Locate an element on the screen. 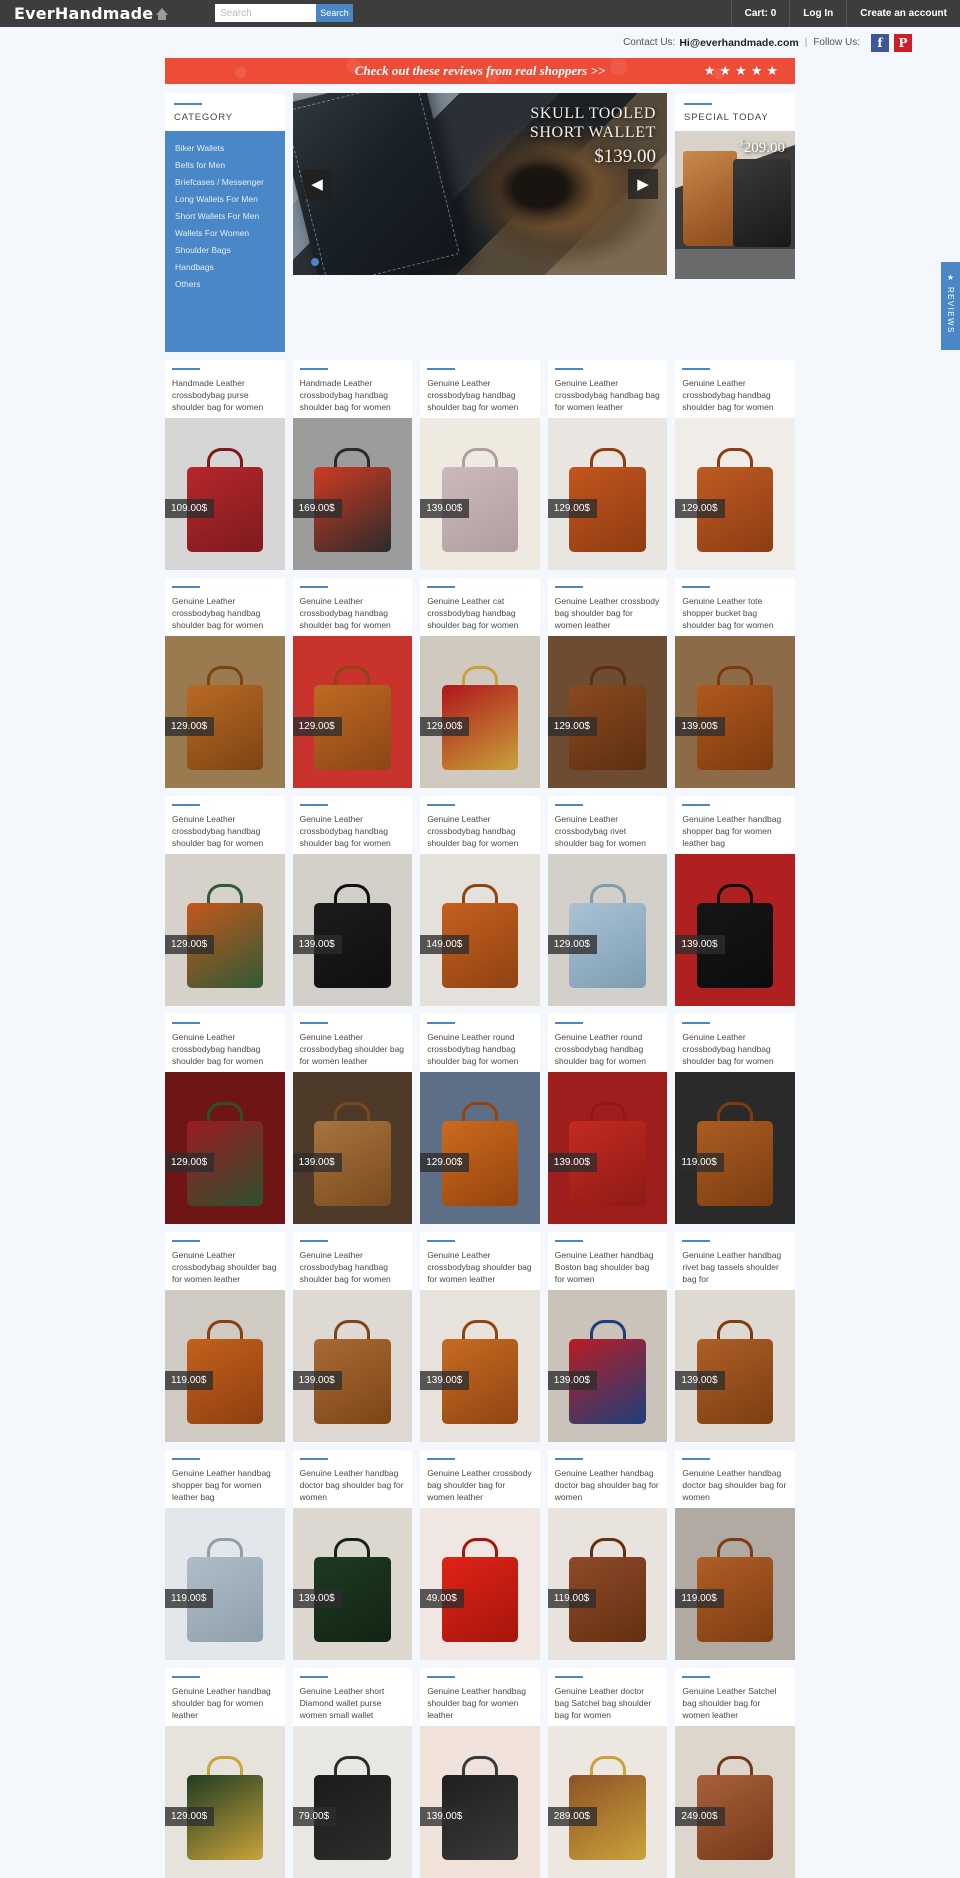 This screenshot has height=1878, width=960. sidebar-item-short-wallets-for-men: Short Wallets For Men is located at coordinates (225, 215).